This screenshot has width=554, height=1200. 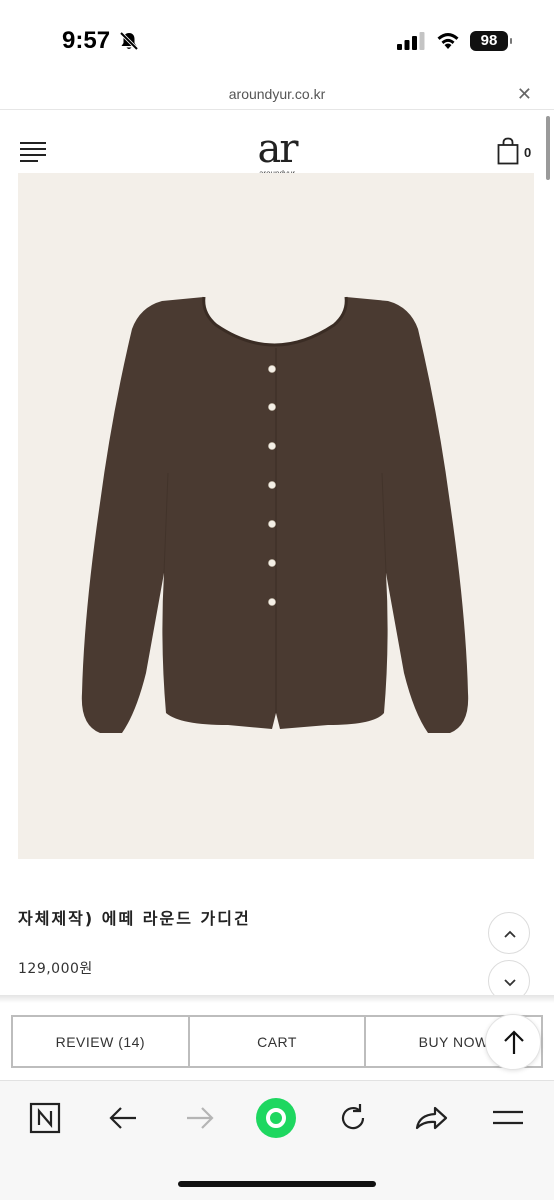 I want to click on url-text: aroundyur.co.kr, so click(x=277, y=94).